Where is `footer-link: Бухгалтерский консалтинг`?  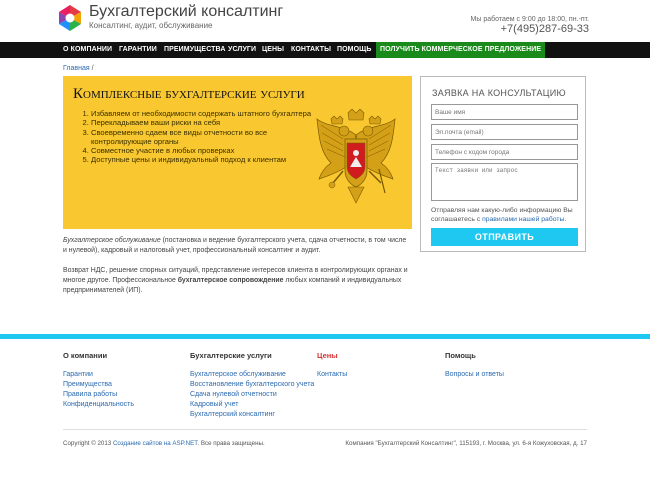
footer-link: Бухгалтерский консалтинг is located at coordinates (252, 415).